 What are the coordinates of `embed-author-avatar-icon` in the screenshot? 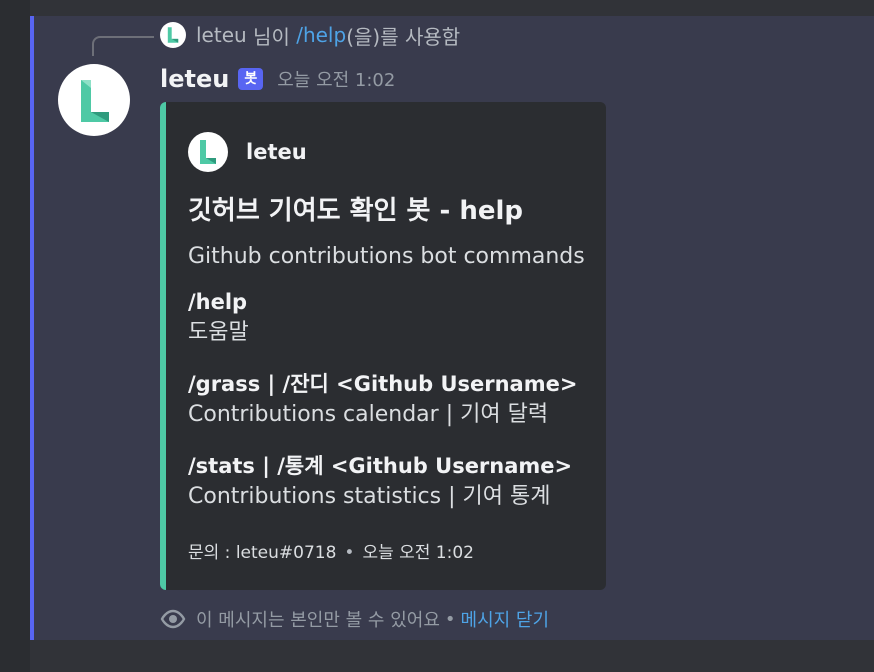 It's located at (208, 152).